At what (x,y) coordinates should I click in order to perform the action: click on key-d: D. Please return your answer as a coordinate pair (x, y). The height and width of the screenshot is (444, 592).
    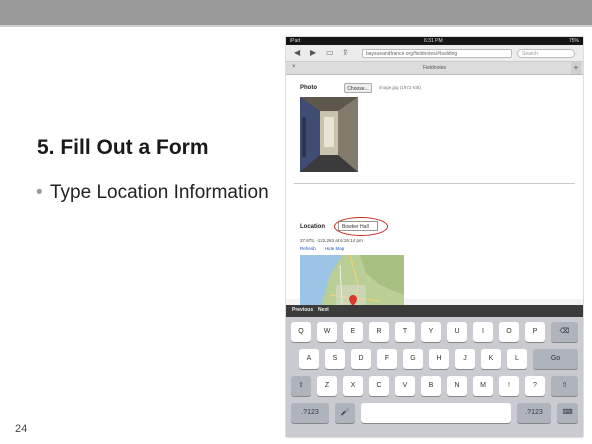
    Looking at the image, I should click on (361, 359).